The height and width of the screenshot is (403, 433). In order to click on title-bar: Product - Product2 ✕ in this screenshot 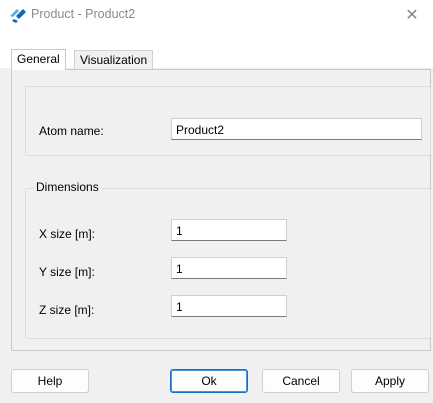, I will do `click(216, 15)`.